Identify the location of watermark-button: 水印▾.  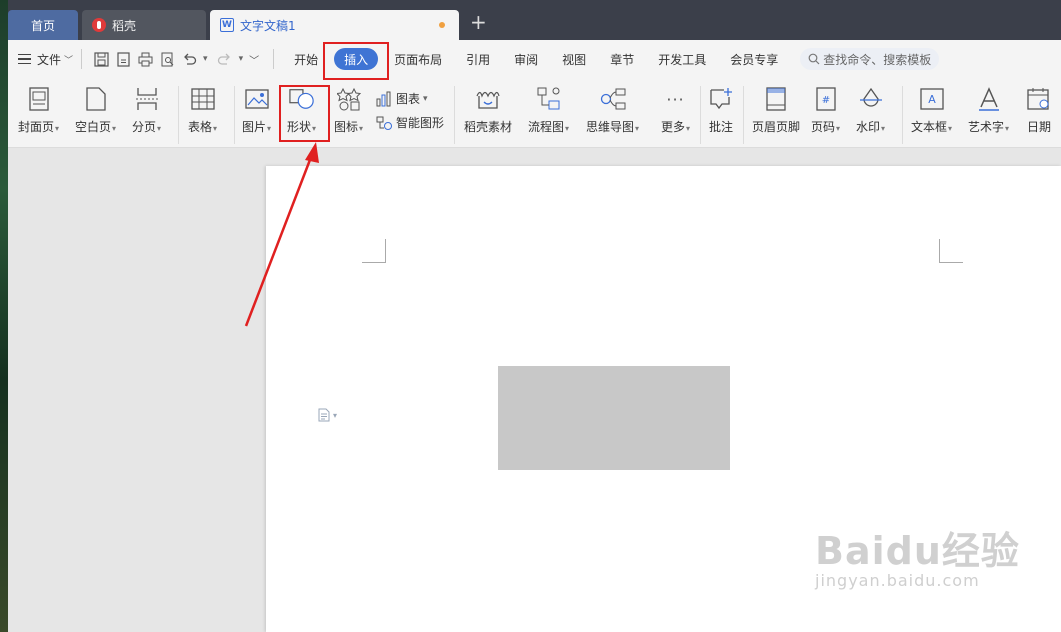
(870, 110).